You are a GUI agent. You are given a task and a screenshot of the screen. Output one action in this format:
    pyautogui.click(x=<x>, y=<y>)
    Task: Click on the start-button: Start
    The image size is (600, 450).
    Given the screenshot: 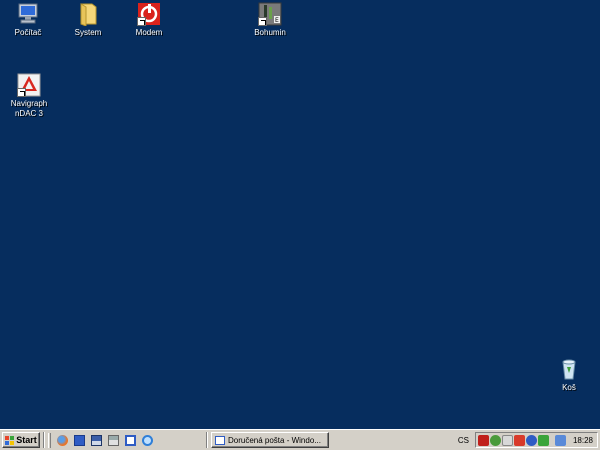 What is the action you would take?
    pyautogui.click(x=21, y=440)
    